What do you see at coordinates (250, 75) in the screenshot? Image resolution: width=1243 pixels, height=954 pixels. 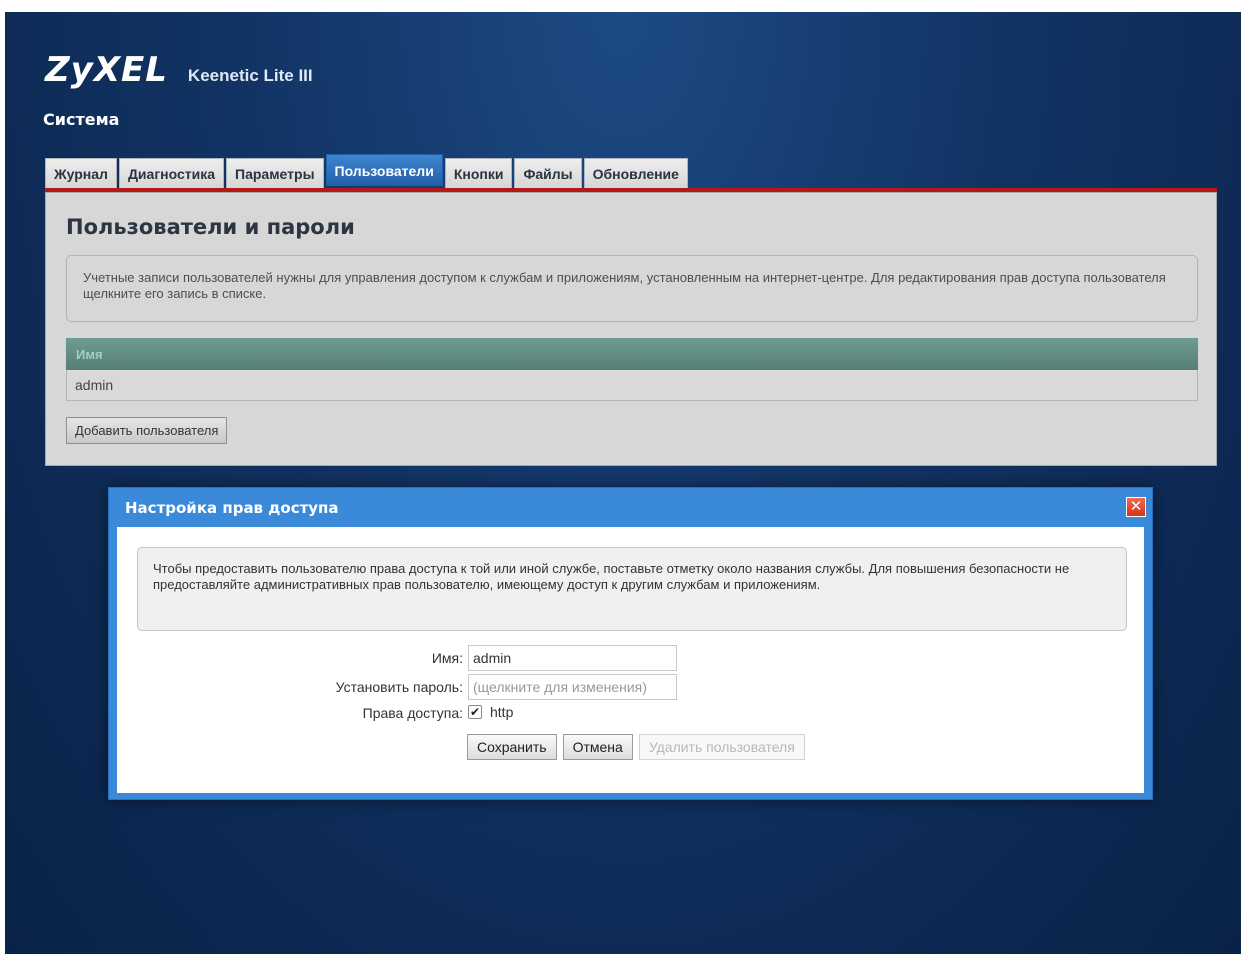 I see `model-name: Keenetic Lite III` at bounding box center [250, 75].